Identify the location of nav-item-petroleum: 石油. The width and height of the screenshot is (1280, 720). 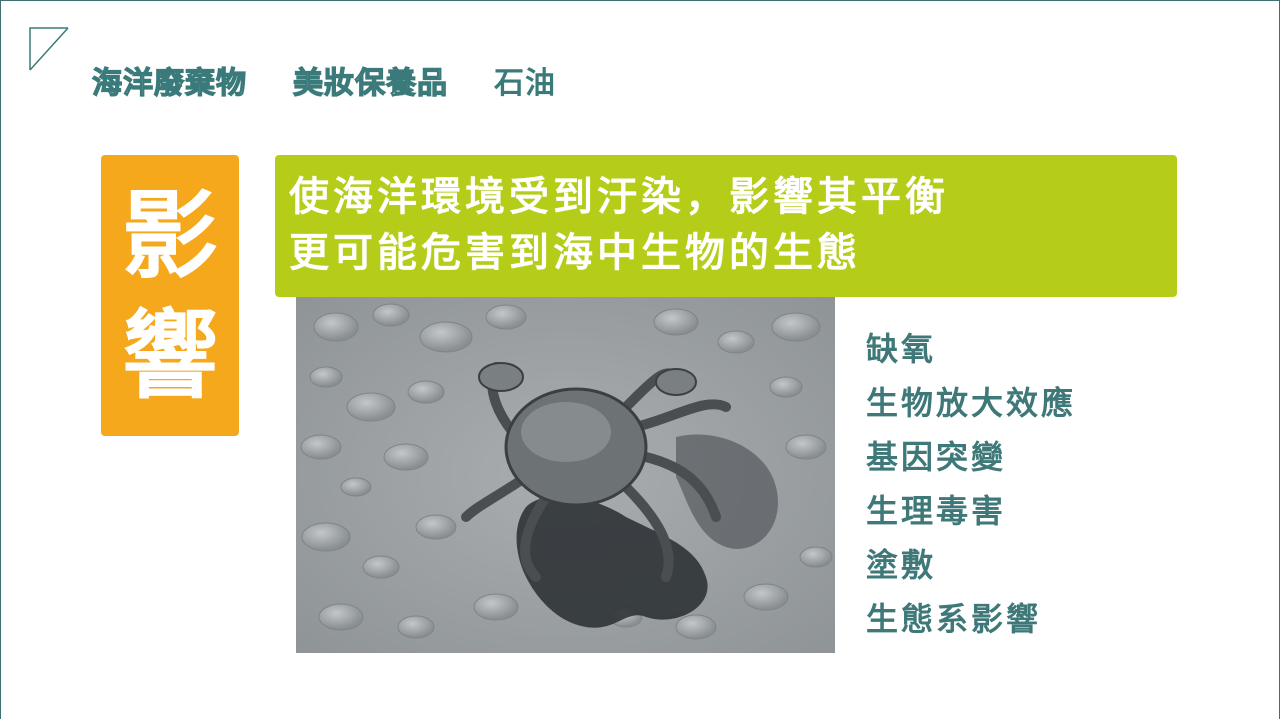
(525, 84).